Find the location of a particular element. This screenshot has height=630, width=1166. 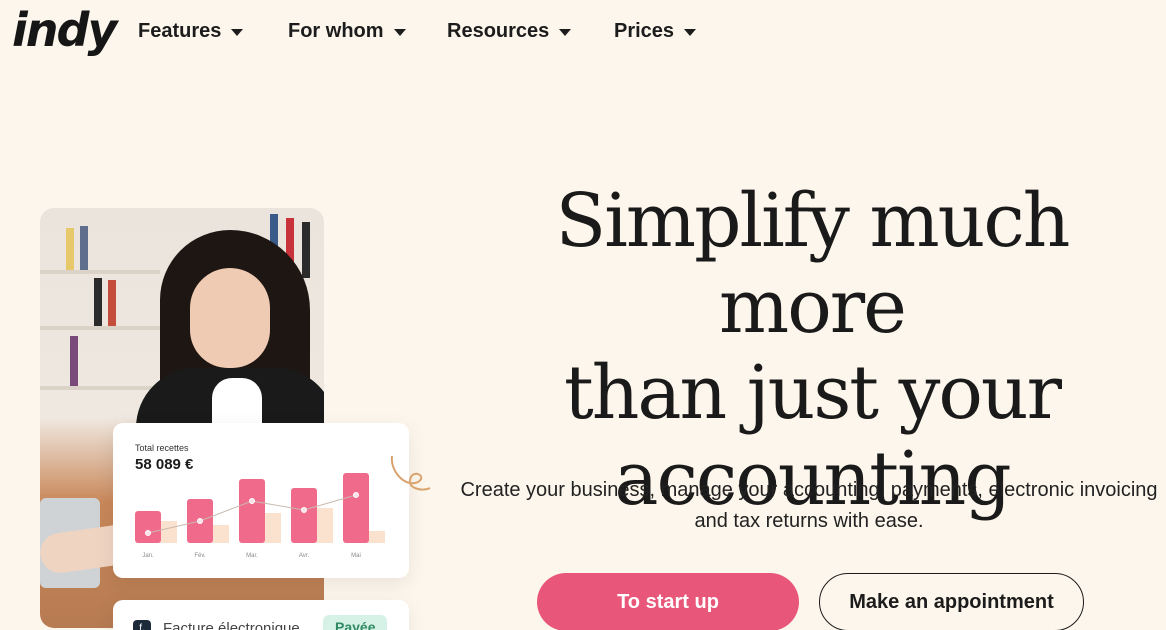

invoice-card: f. Facture électronique Payée is located at coordinates (261, 615).